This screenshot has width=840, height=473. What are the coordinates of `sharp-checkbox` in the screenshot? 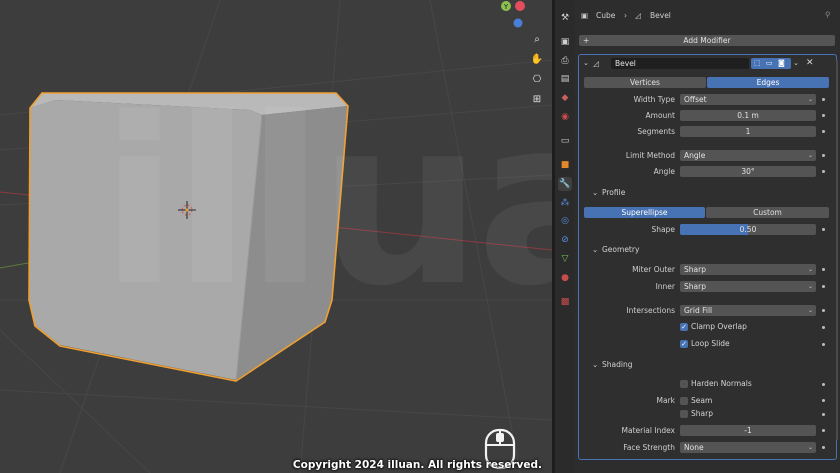 It's located at (684, 414).